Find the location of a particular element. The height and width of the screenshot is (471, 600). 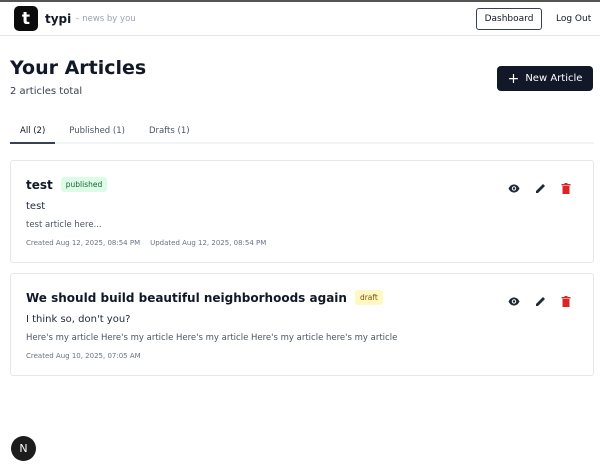

brand-tagline: – news by you is located at coordinates (105, 18).